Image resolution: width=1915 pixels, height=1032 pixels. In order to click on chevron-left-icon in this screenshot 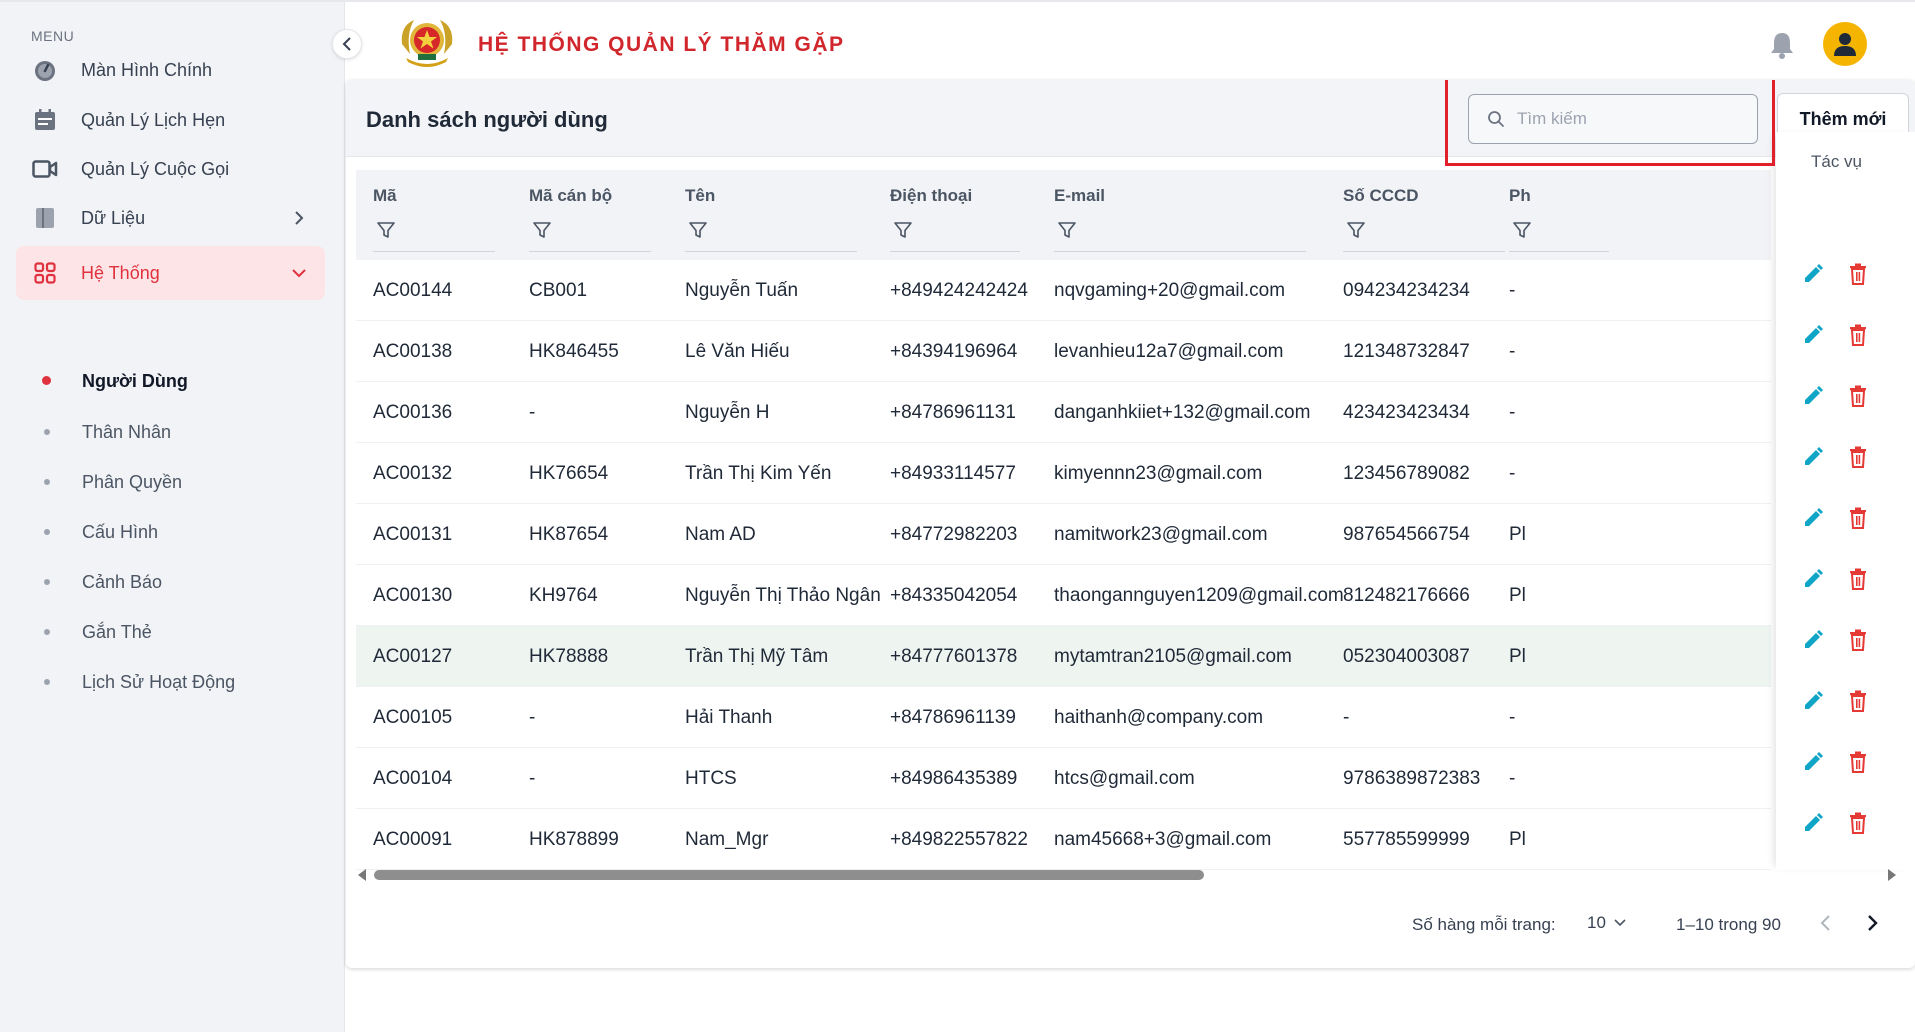, I will do `click(346, 44)`.